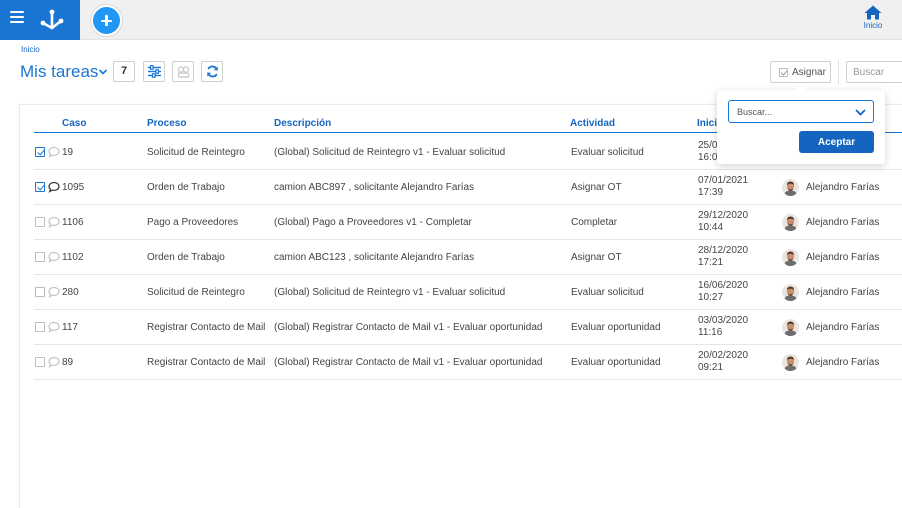 The height and width of the screenshot is (508, 902). What do you see at coordinates (708, 145) in the screenshot?
I see `start-date: 25/0` at bounding box center [708, 145].